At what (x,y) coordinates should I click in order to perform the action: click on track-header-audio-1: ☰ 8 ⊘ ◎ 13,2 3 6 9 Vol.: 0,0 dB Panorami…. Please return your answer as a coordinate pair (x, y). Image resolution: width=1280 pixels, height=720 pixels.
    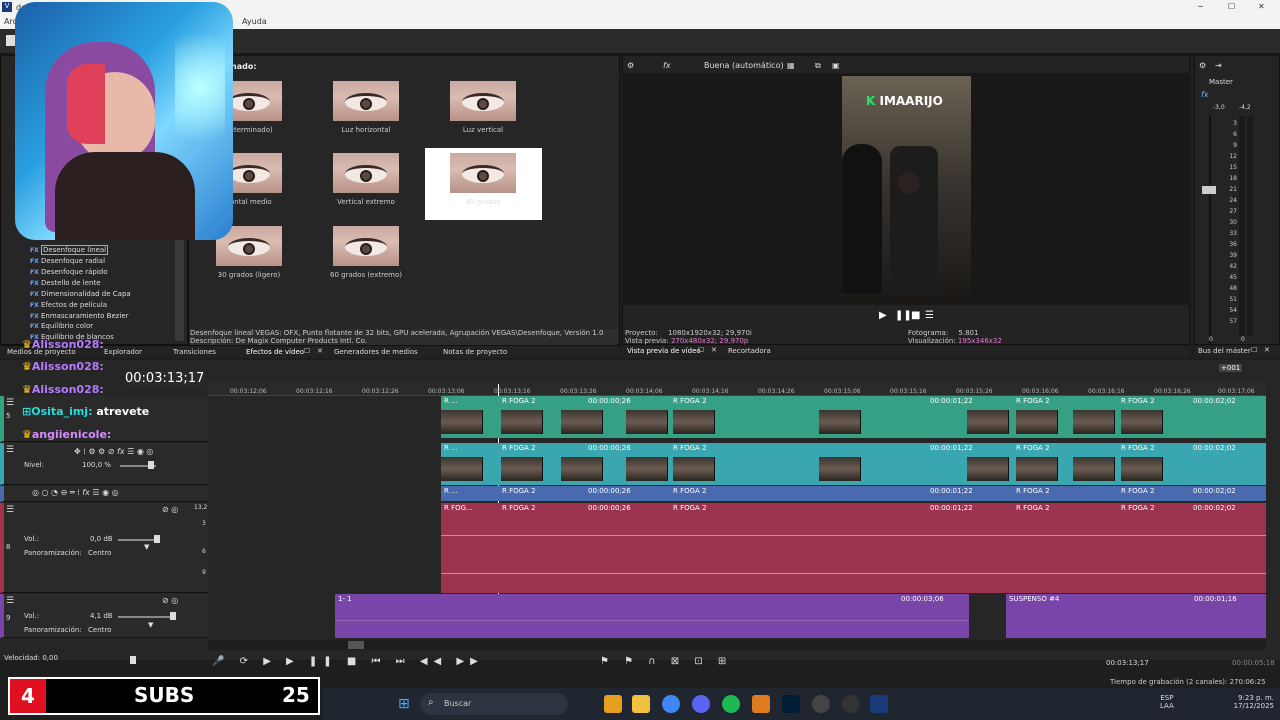
    Looking at the image, I should click on (104, 548).